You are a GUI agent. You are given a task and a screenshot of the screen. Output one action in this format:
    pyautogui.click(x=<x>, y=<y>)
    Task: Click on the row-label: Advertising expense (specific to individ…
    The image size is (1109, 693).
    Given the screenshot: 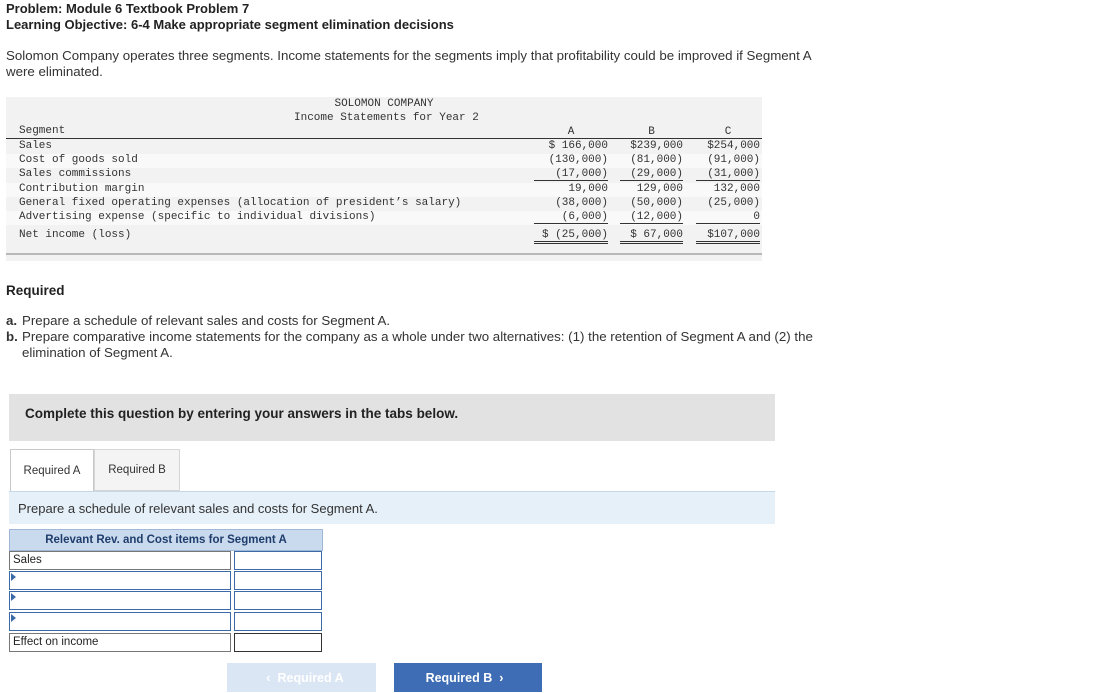 What is the action you would take?
    pyautogui.click(x=197, y=217)
    